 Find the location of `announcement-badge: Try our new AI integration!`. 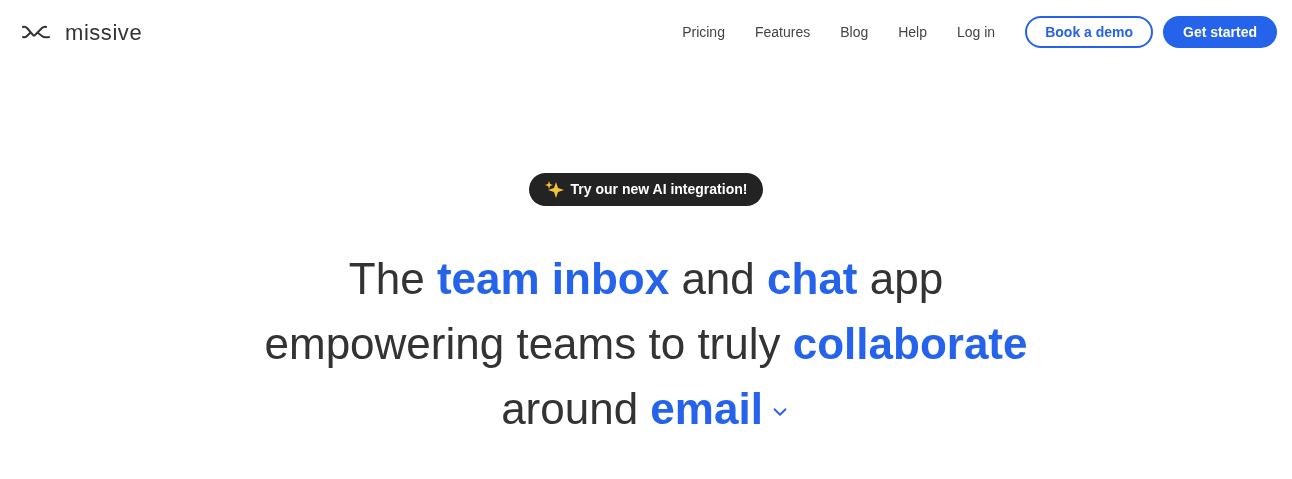

announcement-badge: Try our new AI integration! is located at coordinates (646, 189).